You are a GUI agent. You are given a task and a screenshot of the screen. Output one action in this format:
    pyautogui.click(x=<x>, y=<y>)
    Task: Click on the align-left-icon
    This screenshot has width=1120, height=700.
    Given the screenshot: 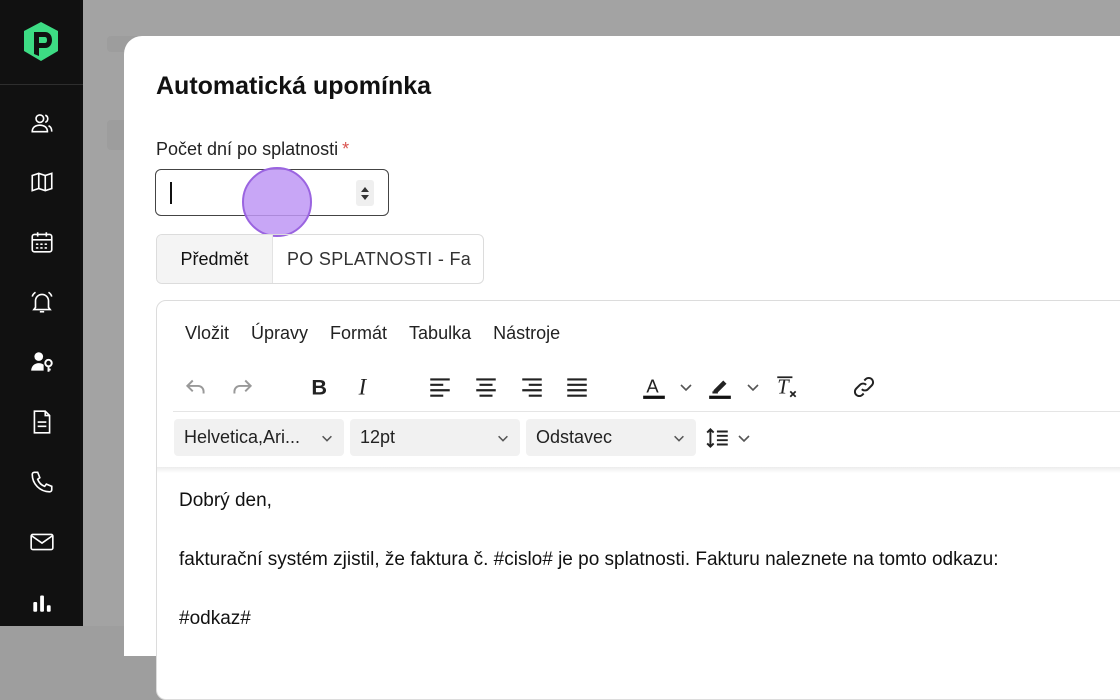 What is the action you would take?
    pyautogui.click(x=440, y=387)
    